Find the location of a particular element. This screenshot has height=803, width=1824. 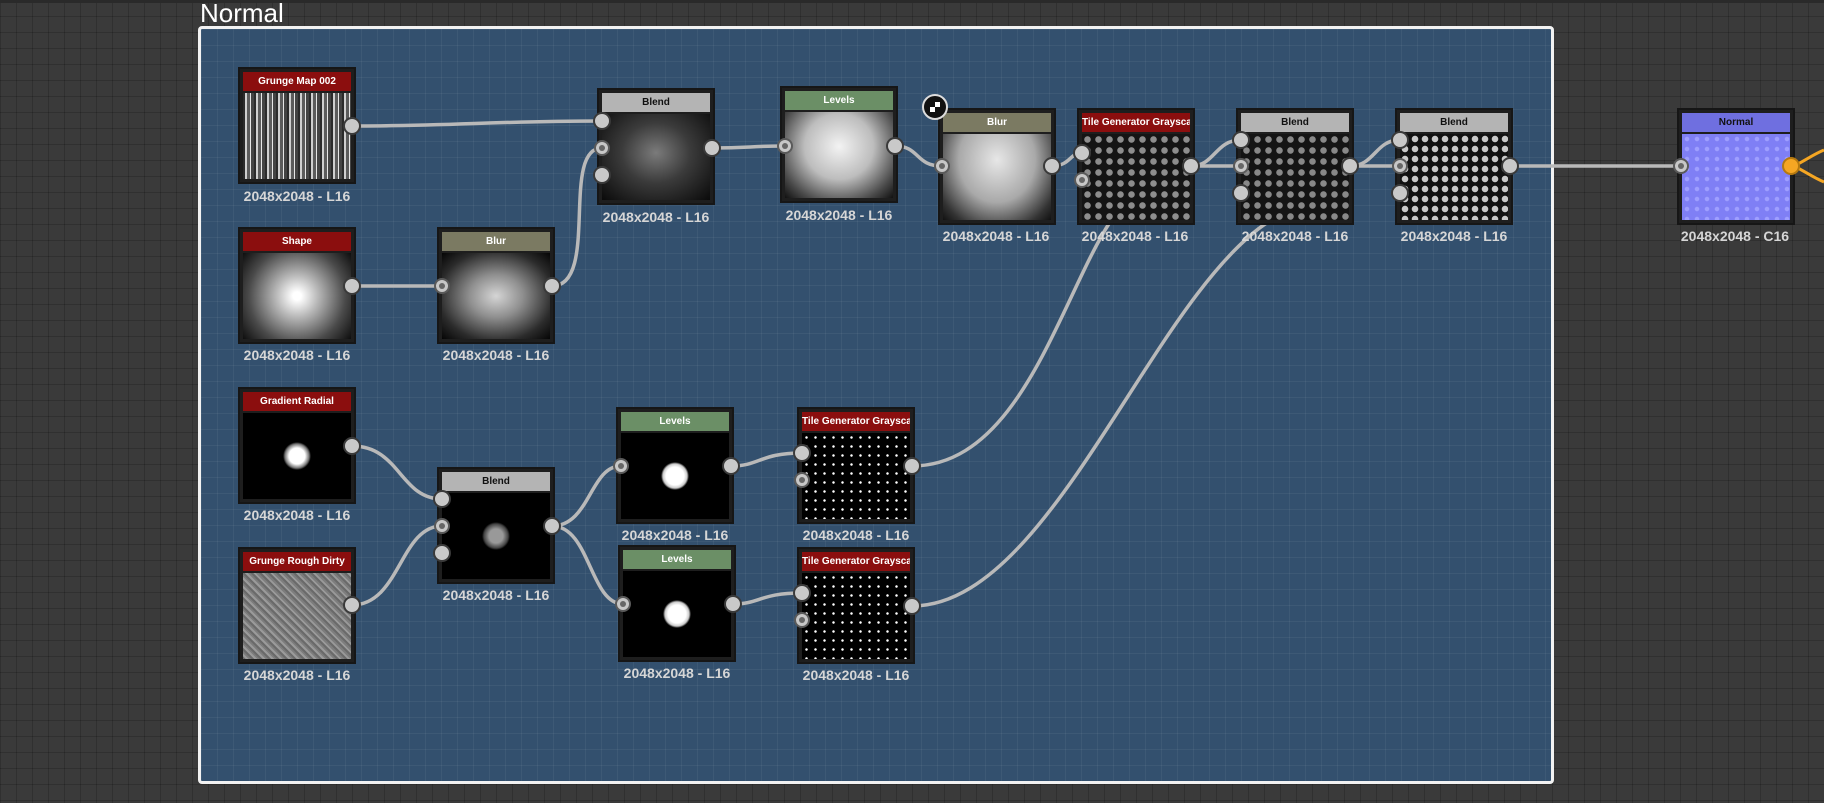

node-normal-output: Normal is located at coordinates (1736, 166).